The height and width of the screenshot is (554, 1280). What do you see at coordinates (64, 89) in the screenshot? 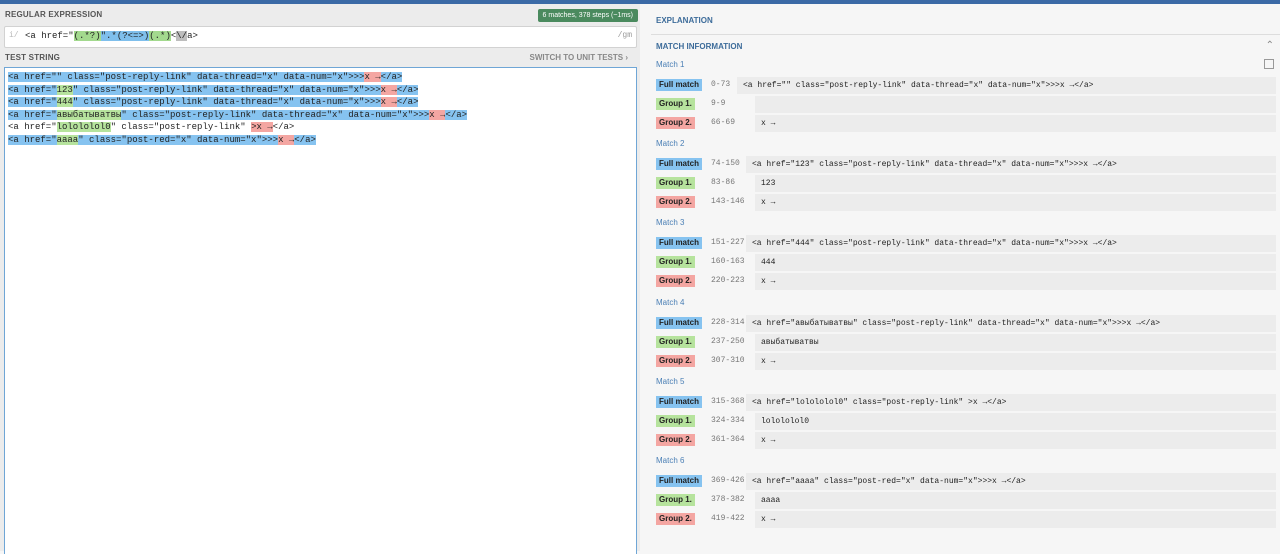
I see `match-group-1: 123` at bounding box center [64, 89].